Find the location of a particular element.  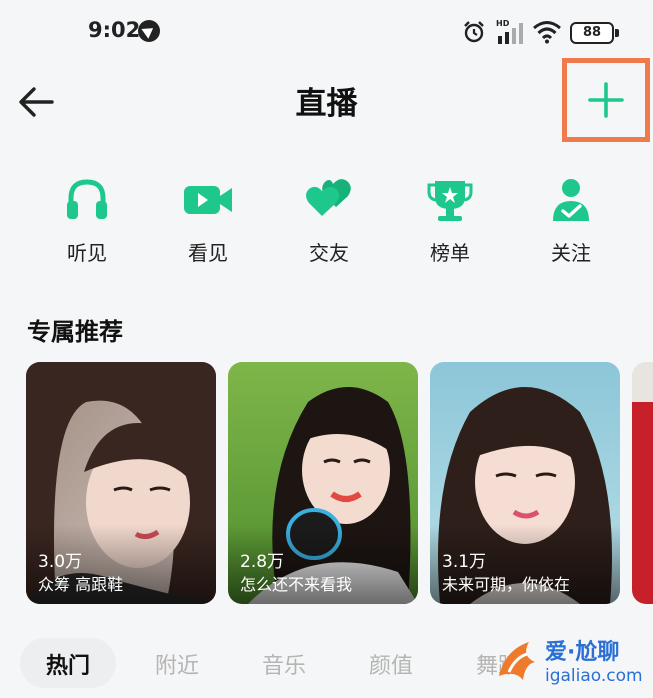

signal-icon: HD is located at coordinates (509, 31).